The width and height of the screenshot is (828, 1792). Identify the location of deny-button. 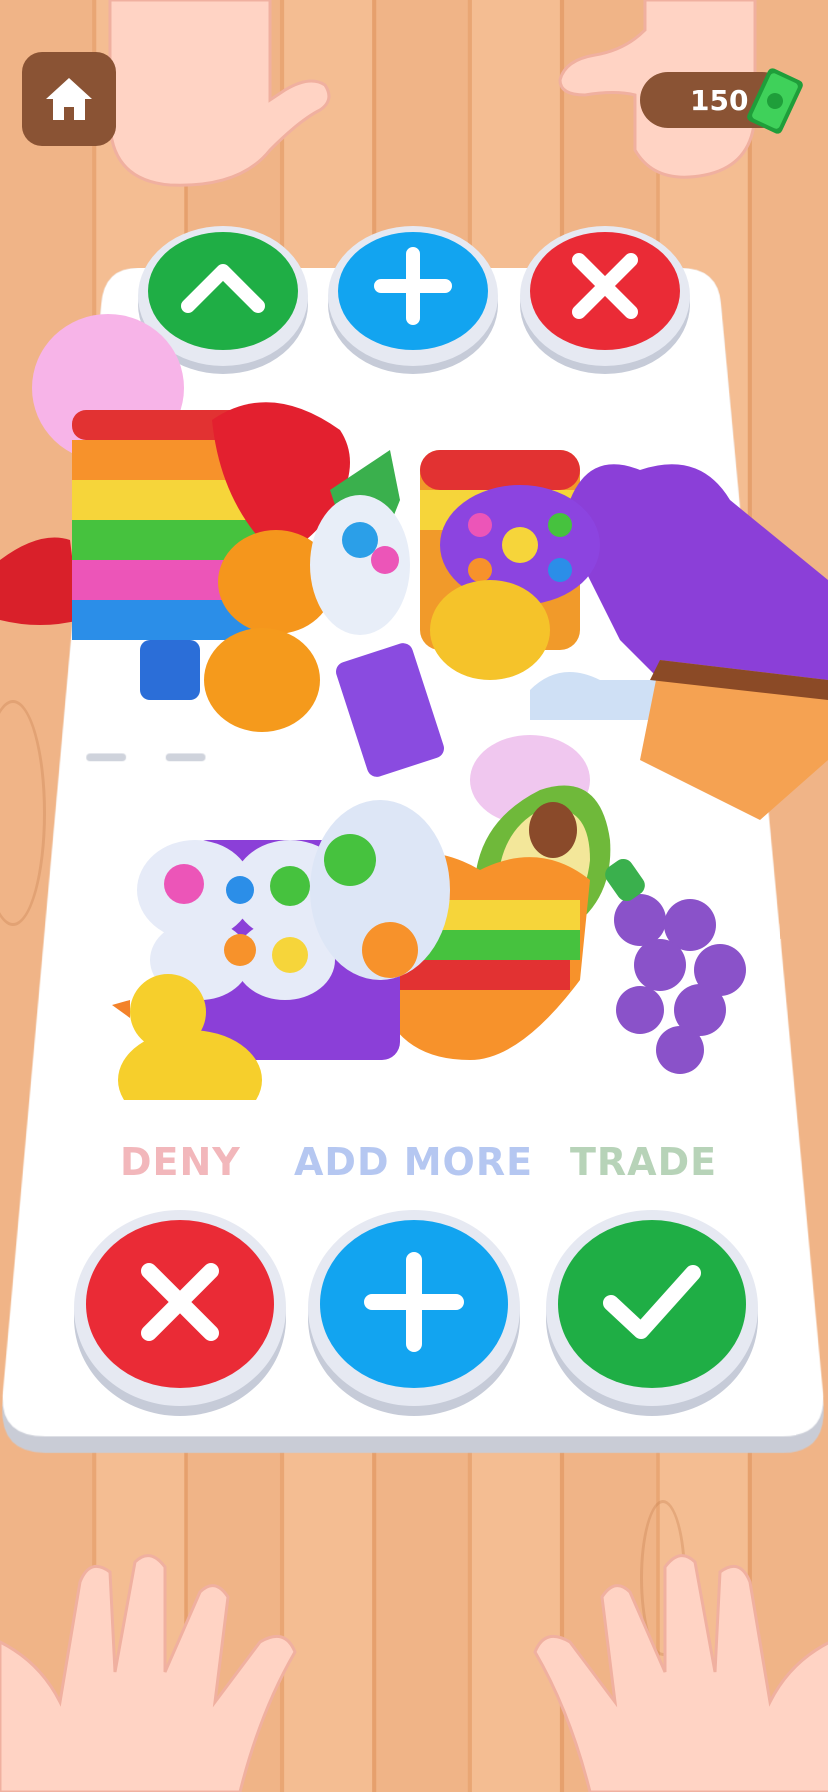
(180, 1308).